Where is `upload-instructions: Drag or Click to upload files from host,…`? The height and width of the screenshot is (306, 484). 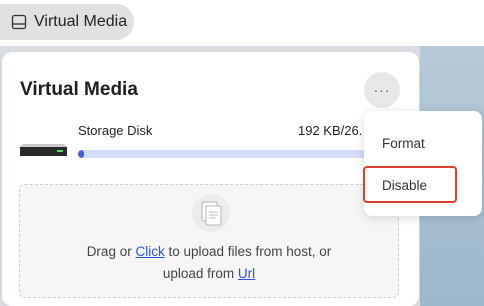
upload-instructions: Drag or Click to upload files from host,… is located at coordinates (209, 263).